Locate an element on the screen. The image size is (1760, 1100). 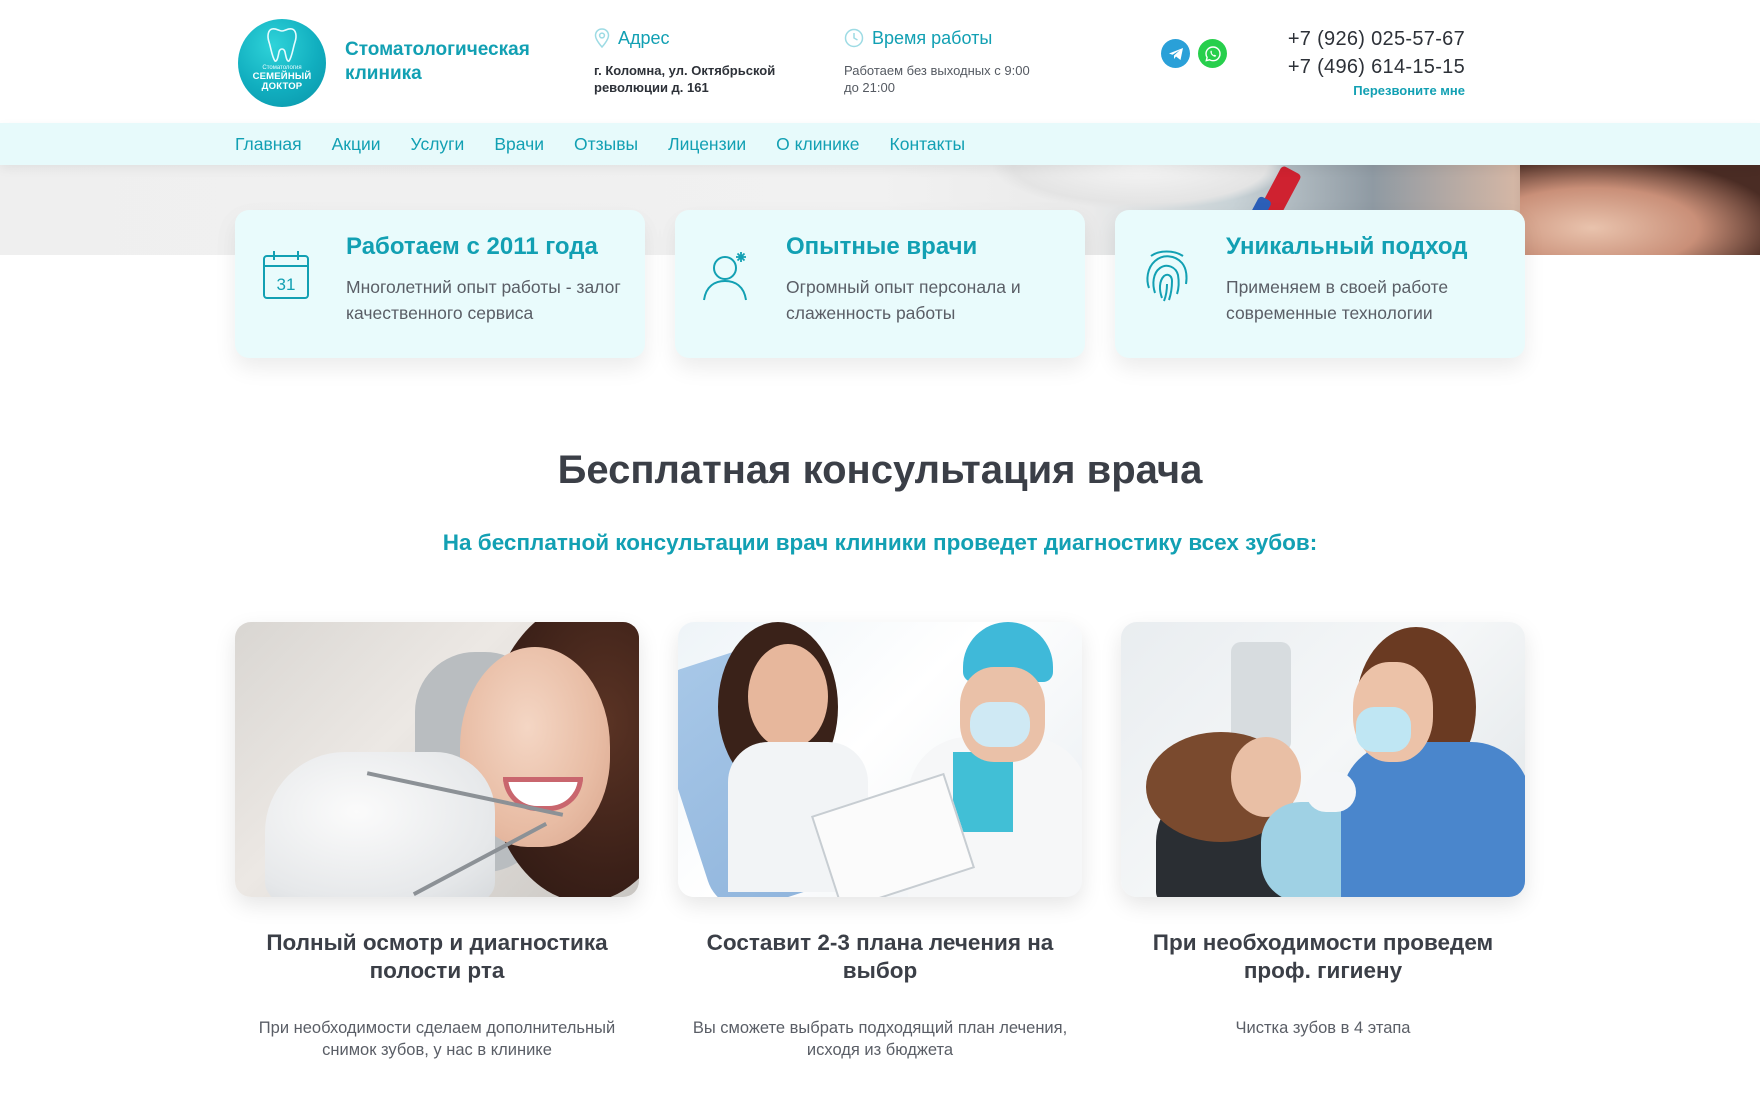
phone-link-2: +7 (496) 614-15-15 is located at coordinates (1376, 67).